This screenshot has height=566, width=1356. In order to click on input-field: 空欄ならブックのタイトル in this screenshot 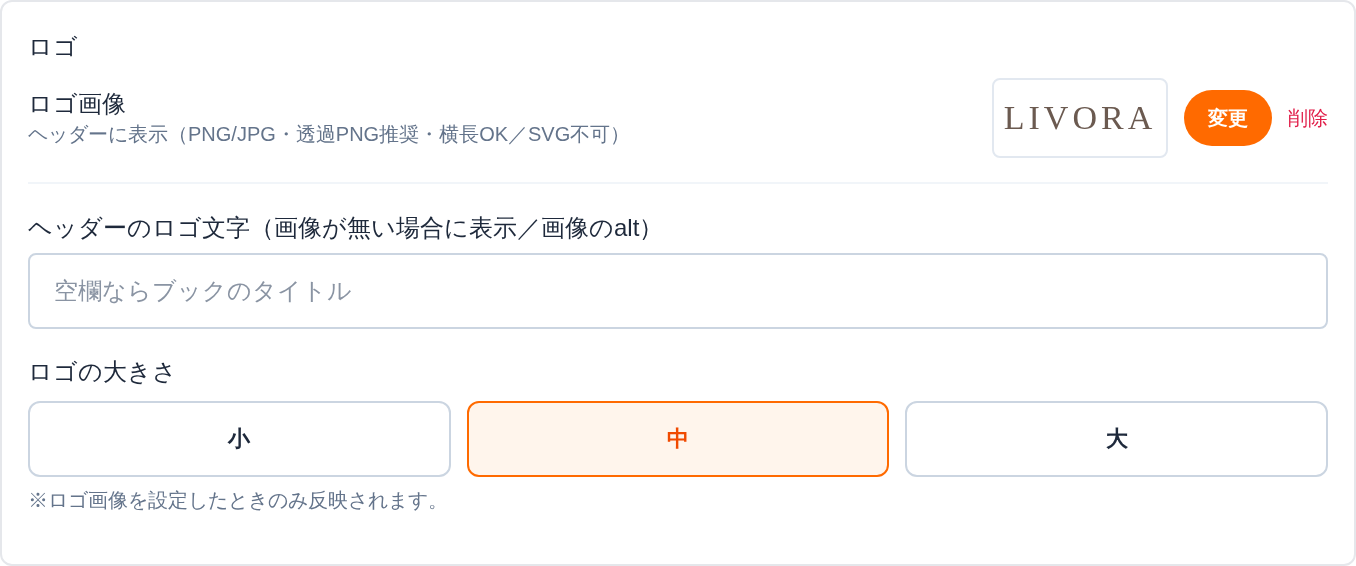, I will do `click(678, 291)`.